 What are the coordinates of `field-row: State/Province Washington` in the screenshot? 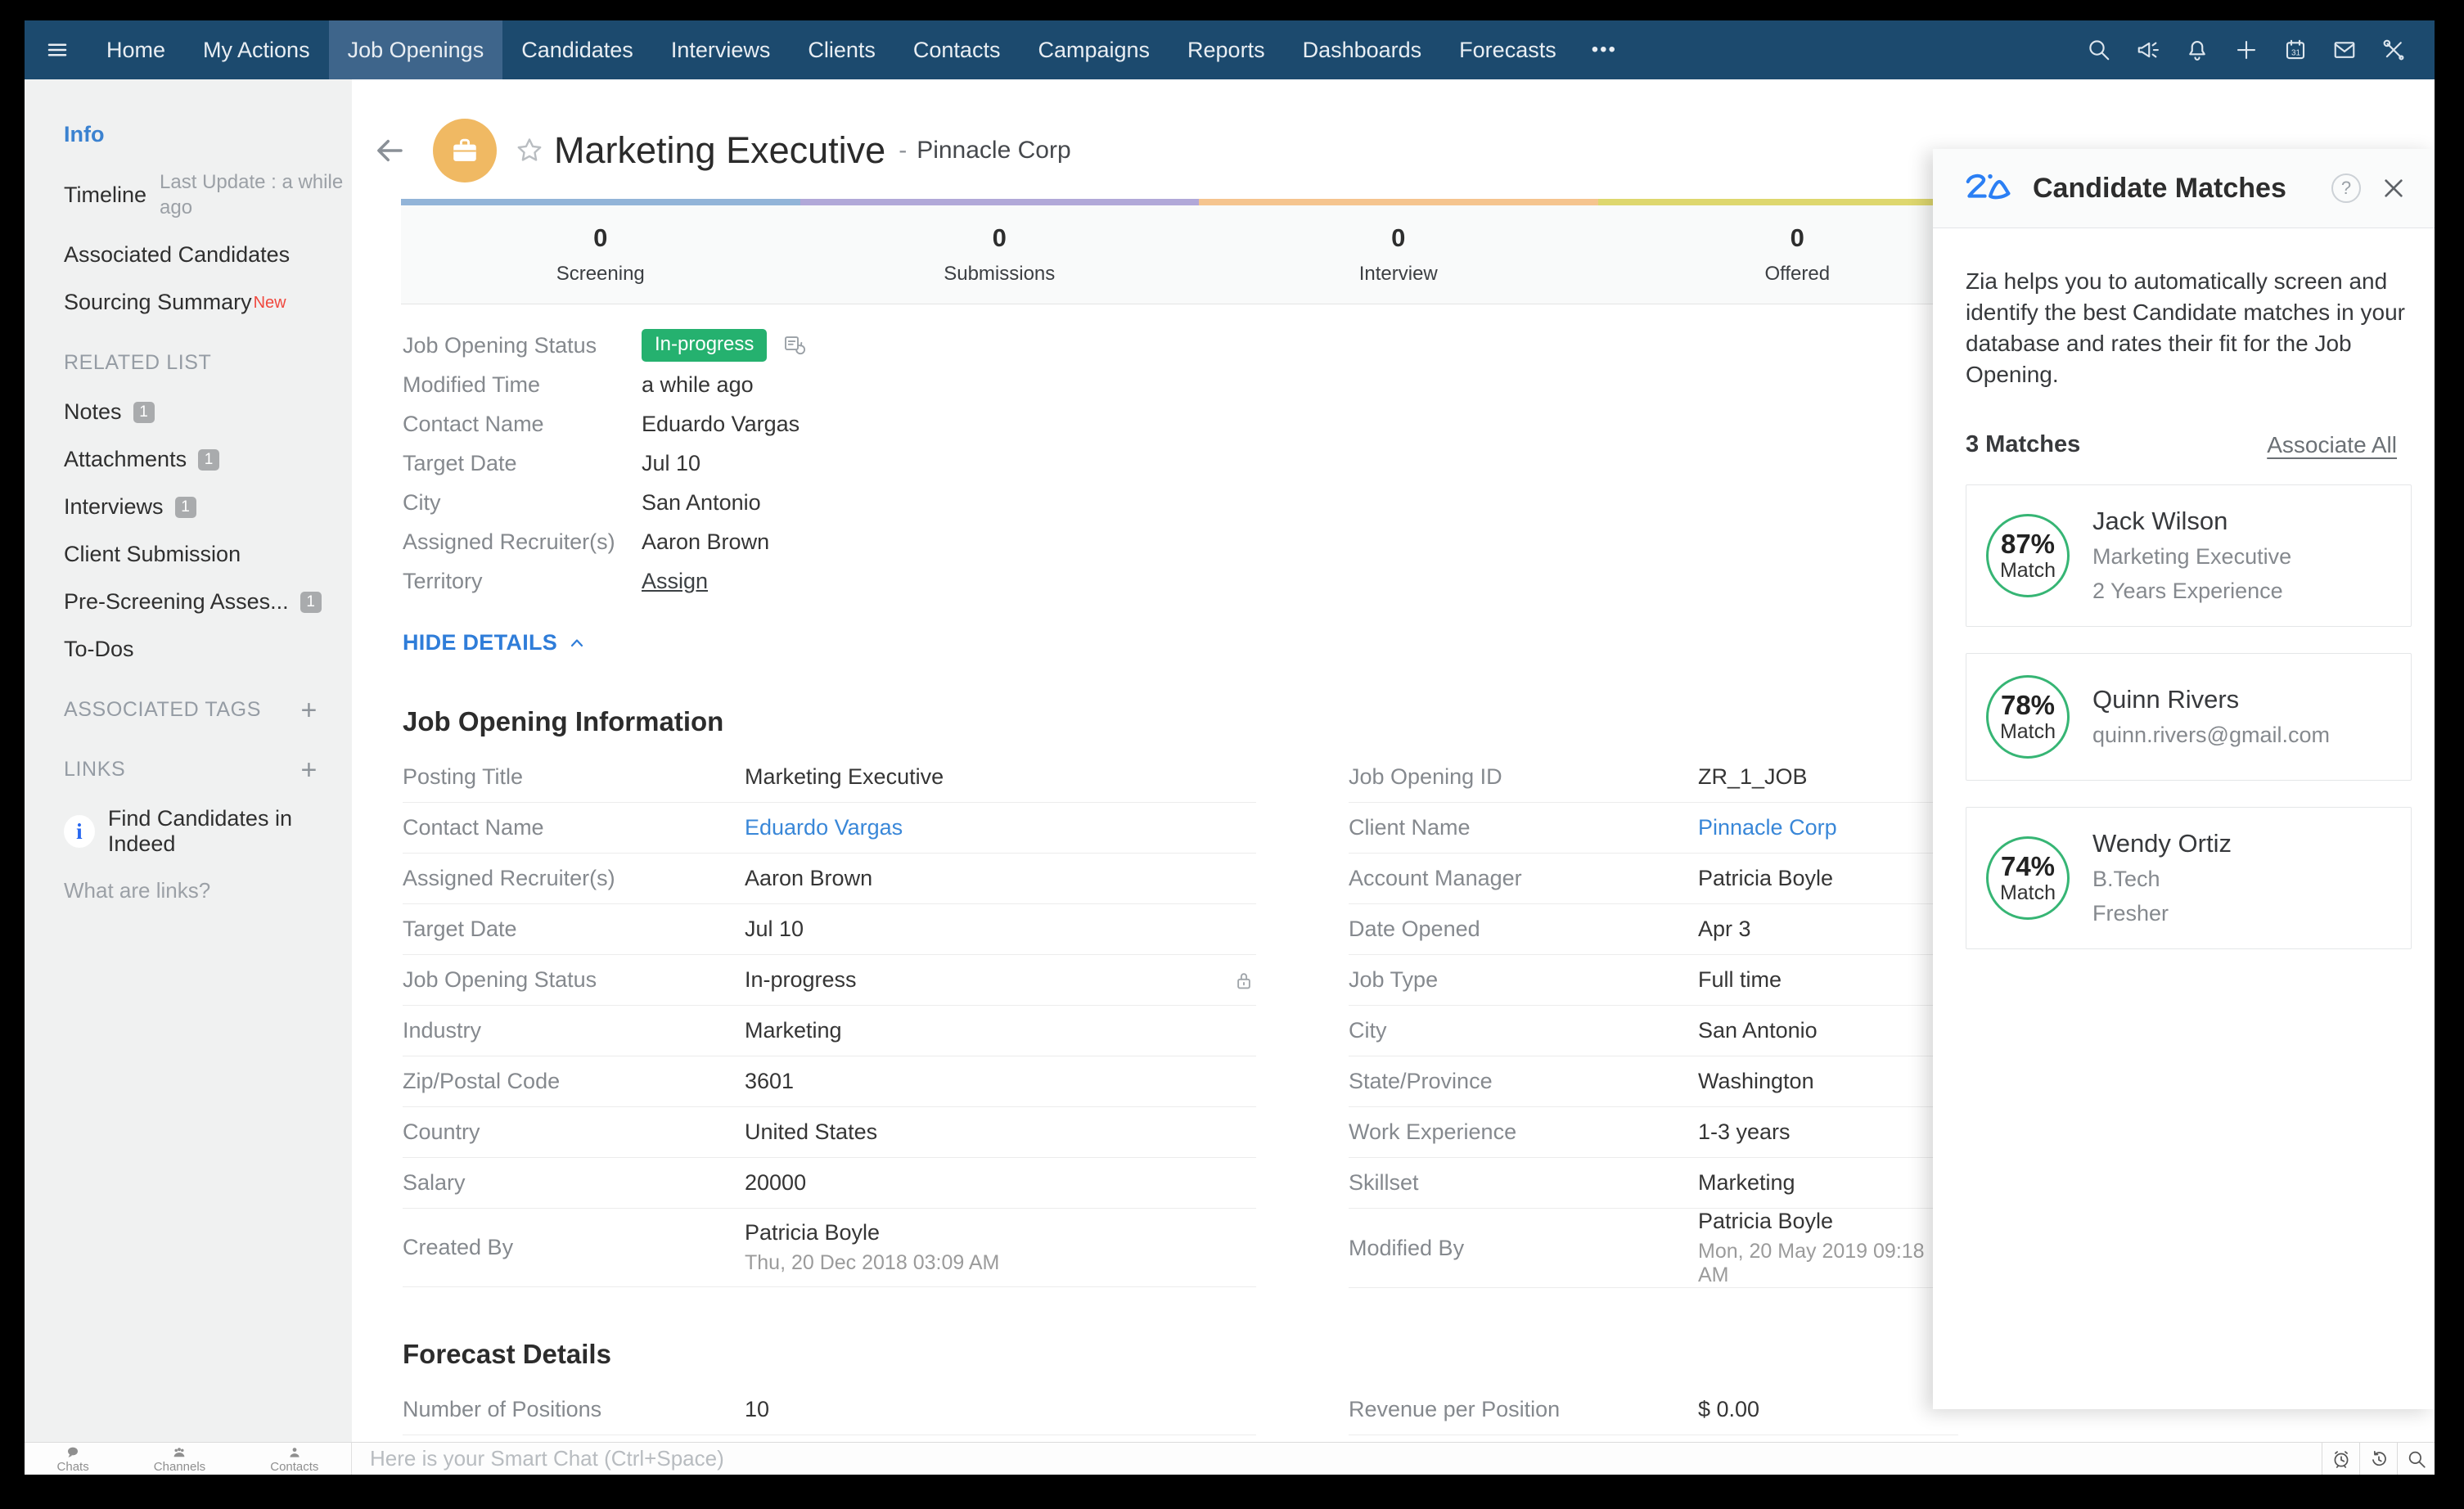 It's located at (1653, 1081).